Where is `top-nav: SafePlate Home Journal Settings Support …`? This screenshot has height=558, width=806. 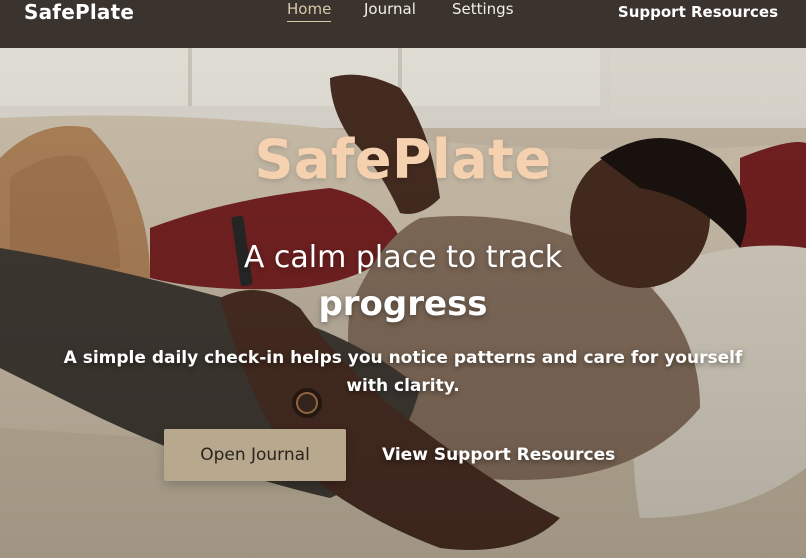
top-nav: SafePlate Home Journal Settings Support … is located at coordinates (403, 24).